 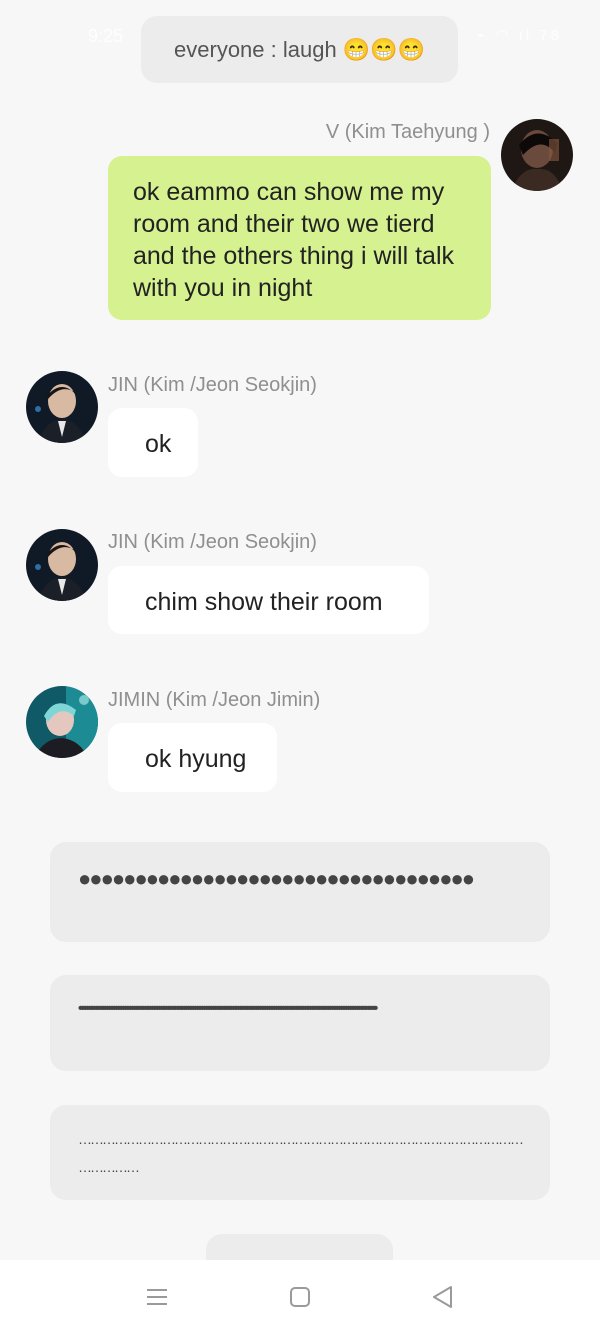 What do you see at coordinates (276, 878) in the screenshot?
I see `narration-dots-text: ●●●●●●●●●●●●●●●●●●●●●●●●●●●●●●●●●●●` at bounding box center [276, 878].